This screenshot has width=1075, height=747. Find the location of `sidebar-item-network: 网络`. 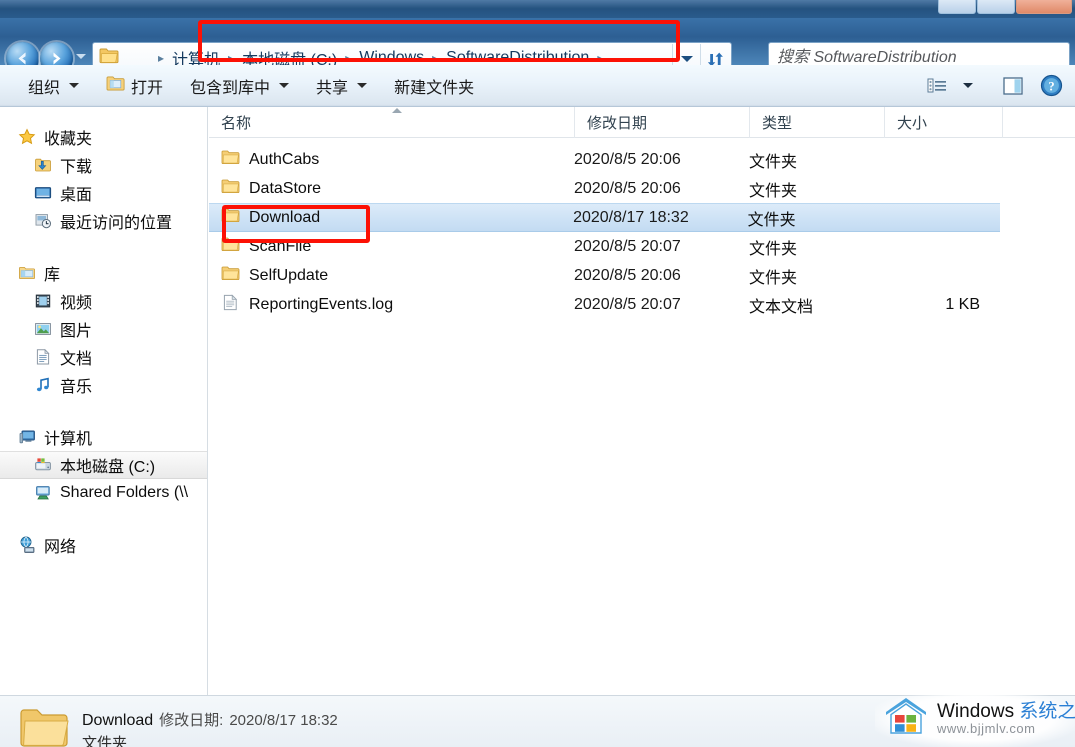

sidebar-item-network: 网络 is located at coordinates (103, 545).